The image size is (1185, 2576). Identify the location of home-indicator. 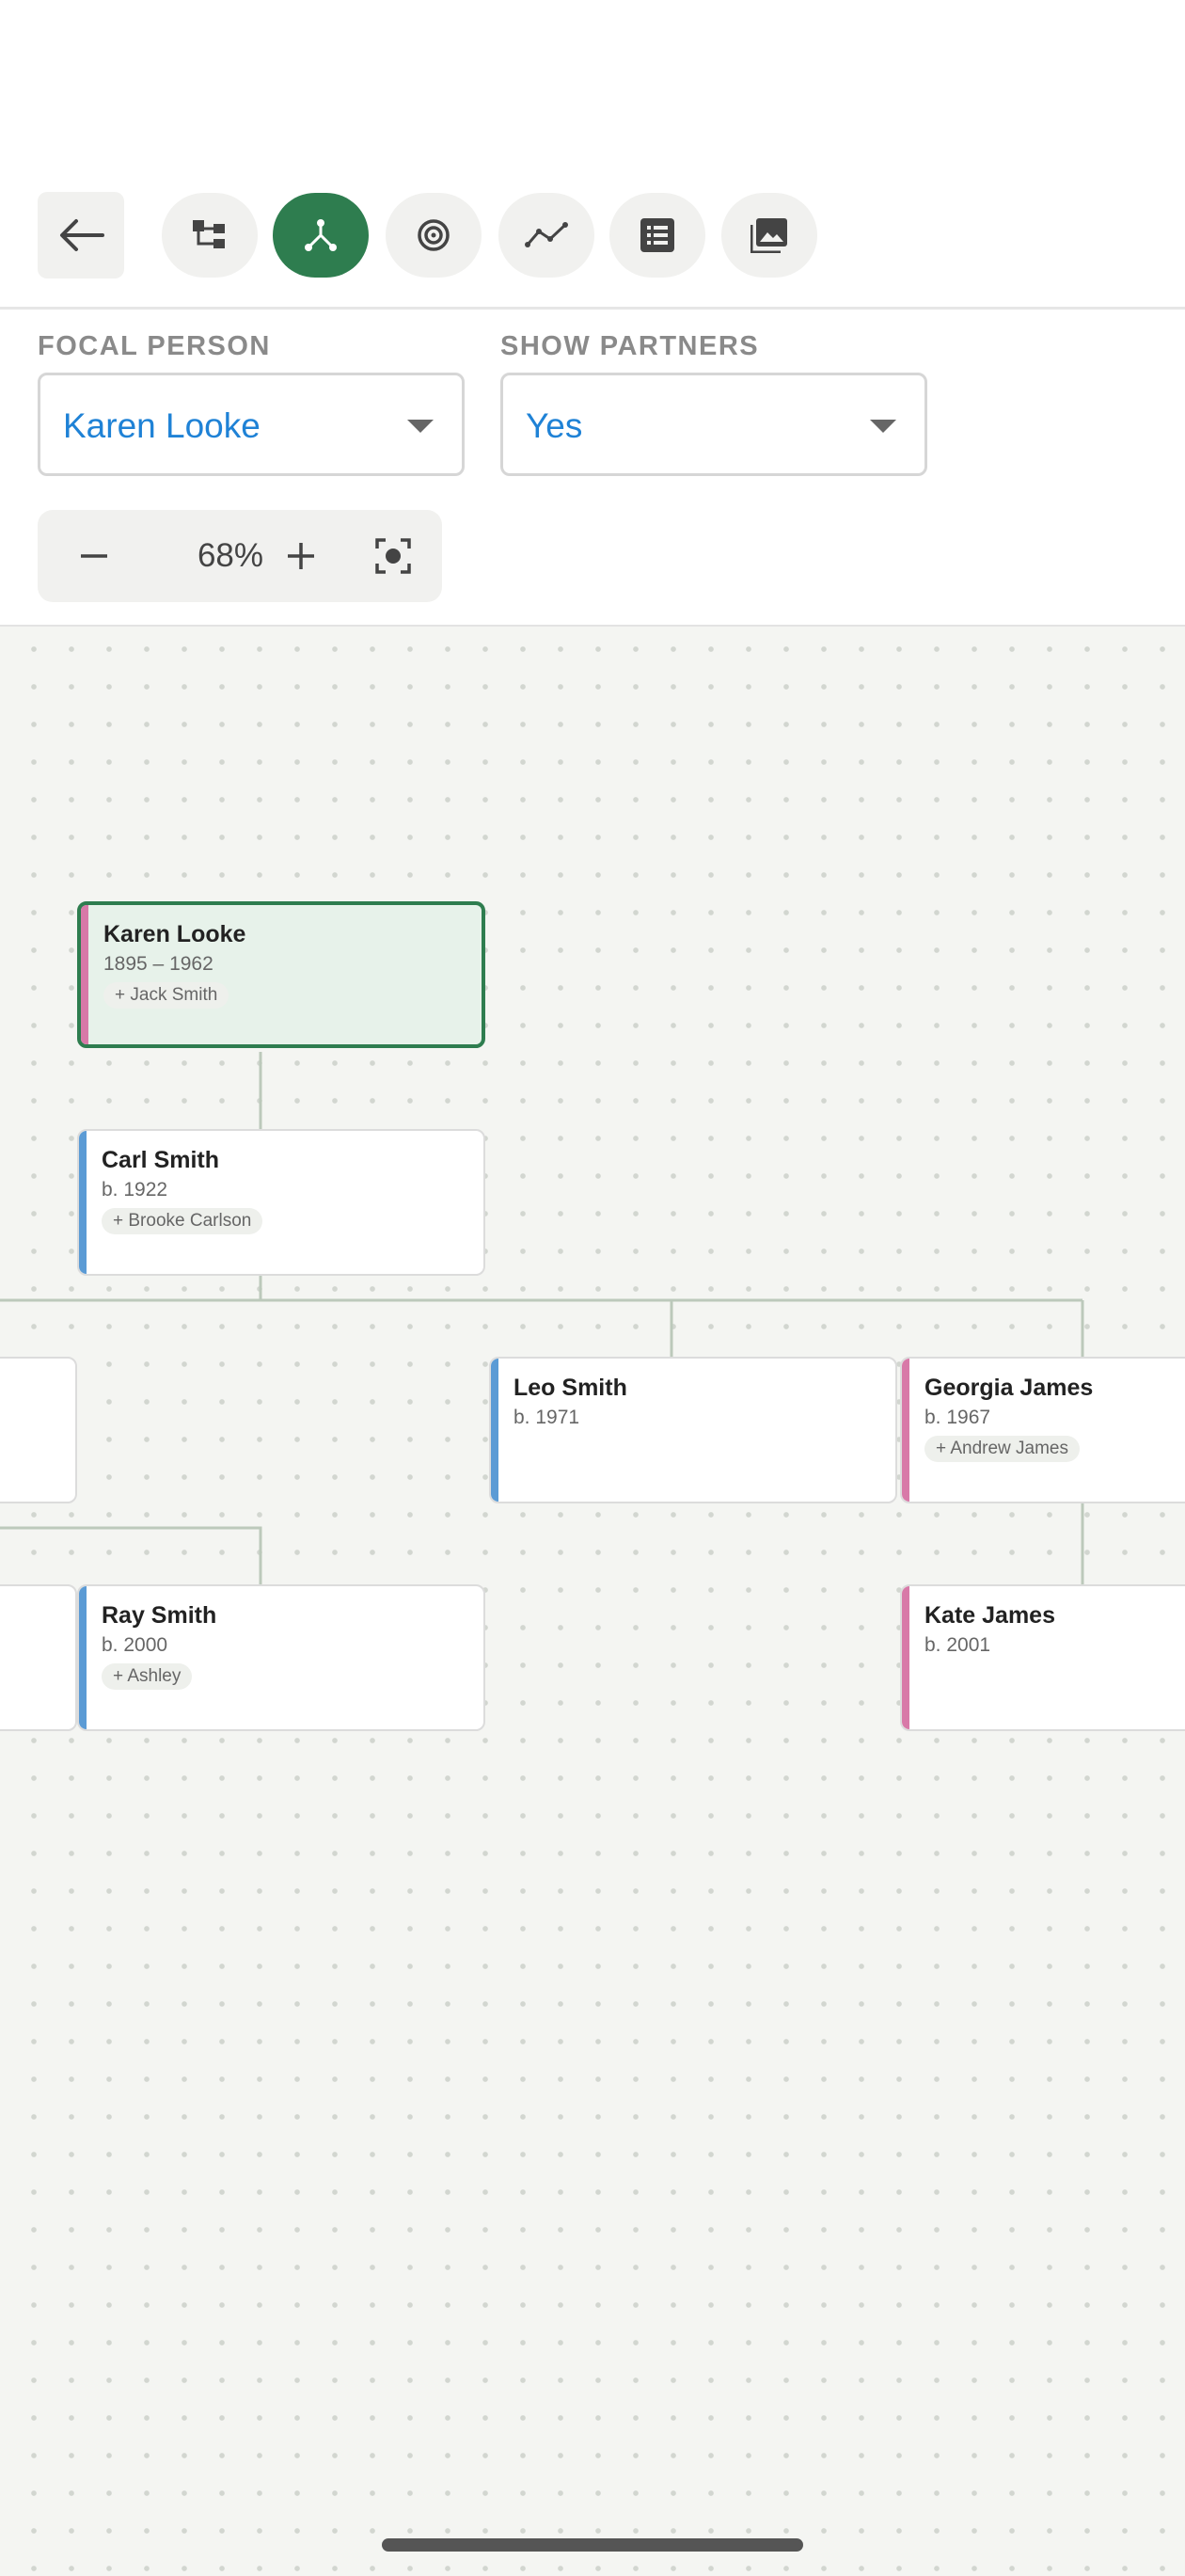
(592, 2545).